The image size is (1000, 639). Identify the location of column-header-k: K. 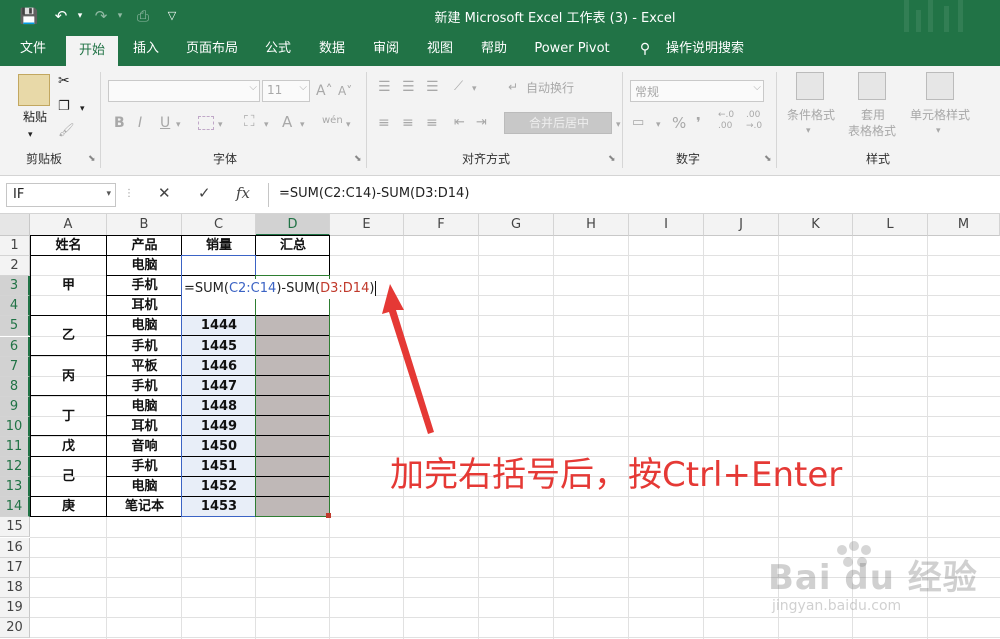
(816, 225).